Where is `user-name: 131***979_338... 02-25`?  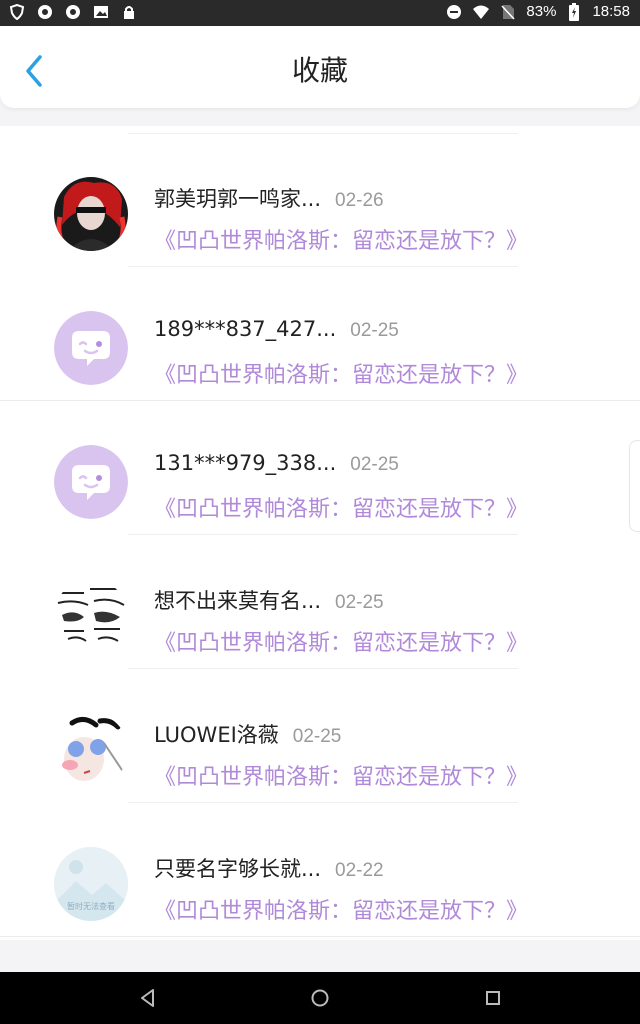
user-name: 131***979_338... 02-25 is located at coordinates (276, 463).